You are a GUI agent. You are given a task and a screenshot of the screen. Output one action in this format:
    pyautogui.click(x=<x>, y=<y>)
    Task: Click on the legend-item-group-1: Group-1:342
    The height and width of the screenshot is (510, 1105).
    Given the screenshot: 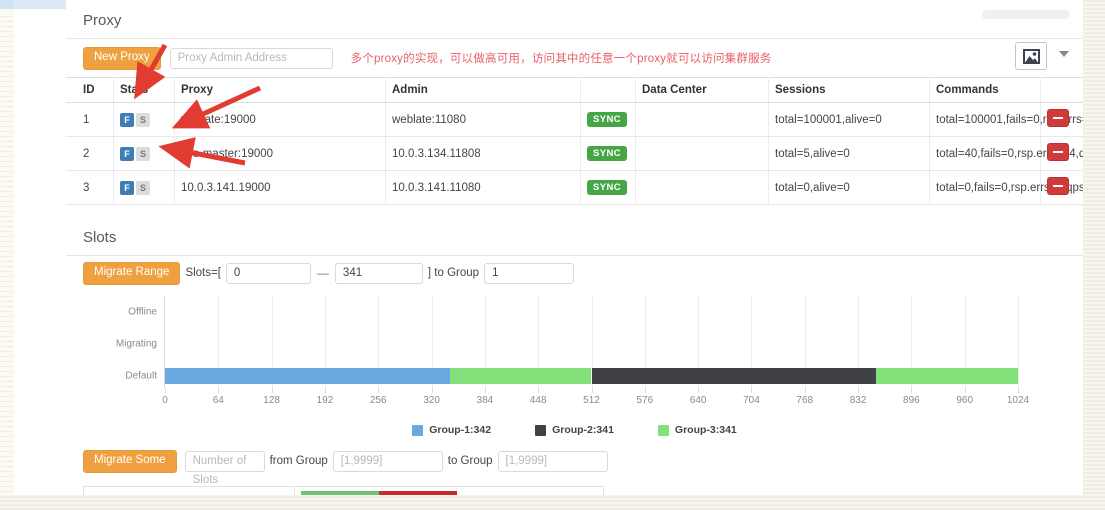 What is the action you would take?
    pyautogui.click(x=451, y=430)
    